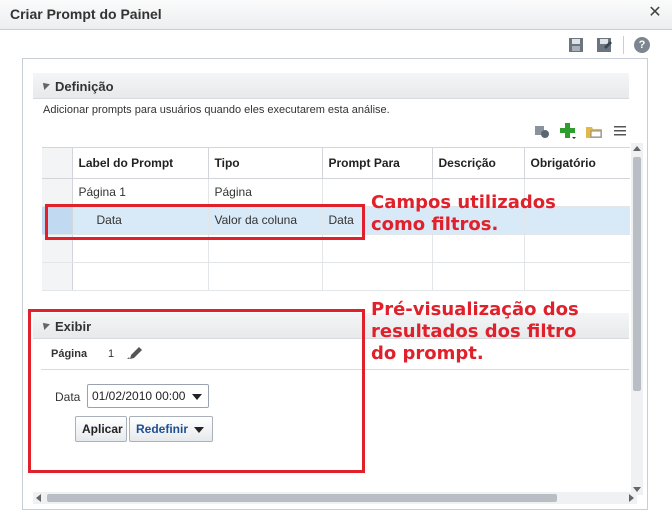  I want to click on dialog-title: Criar Prompt do Painel, so click(86, 14).